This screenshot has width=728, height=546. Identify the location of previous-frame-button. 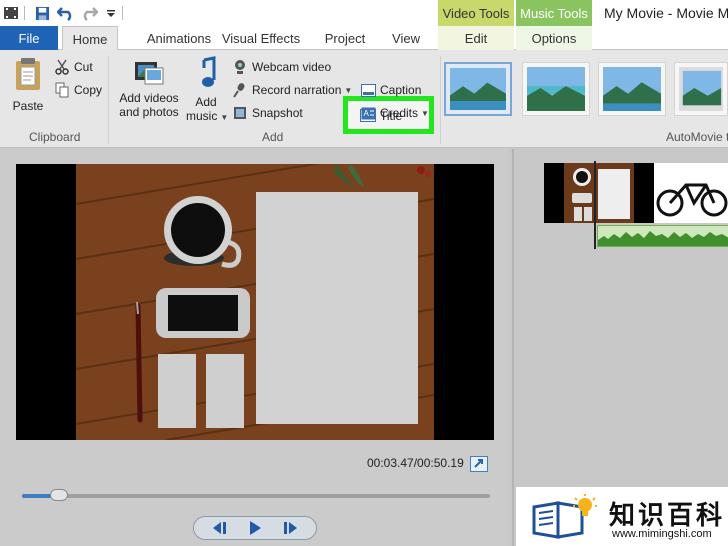
(220, 528).